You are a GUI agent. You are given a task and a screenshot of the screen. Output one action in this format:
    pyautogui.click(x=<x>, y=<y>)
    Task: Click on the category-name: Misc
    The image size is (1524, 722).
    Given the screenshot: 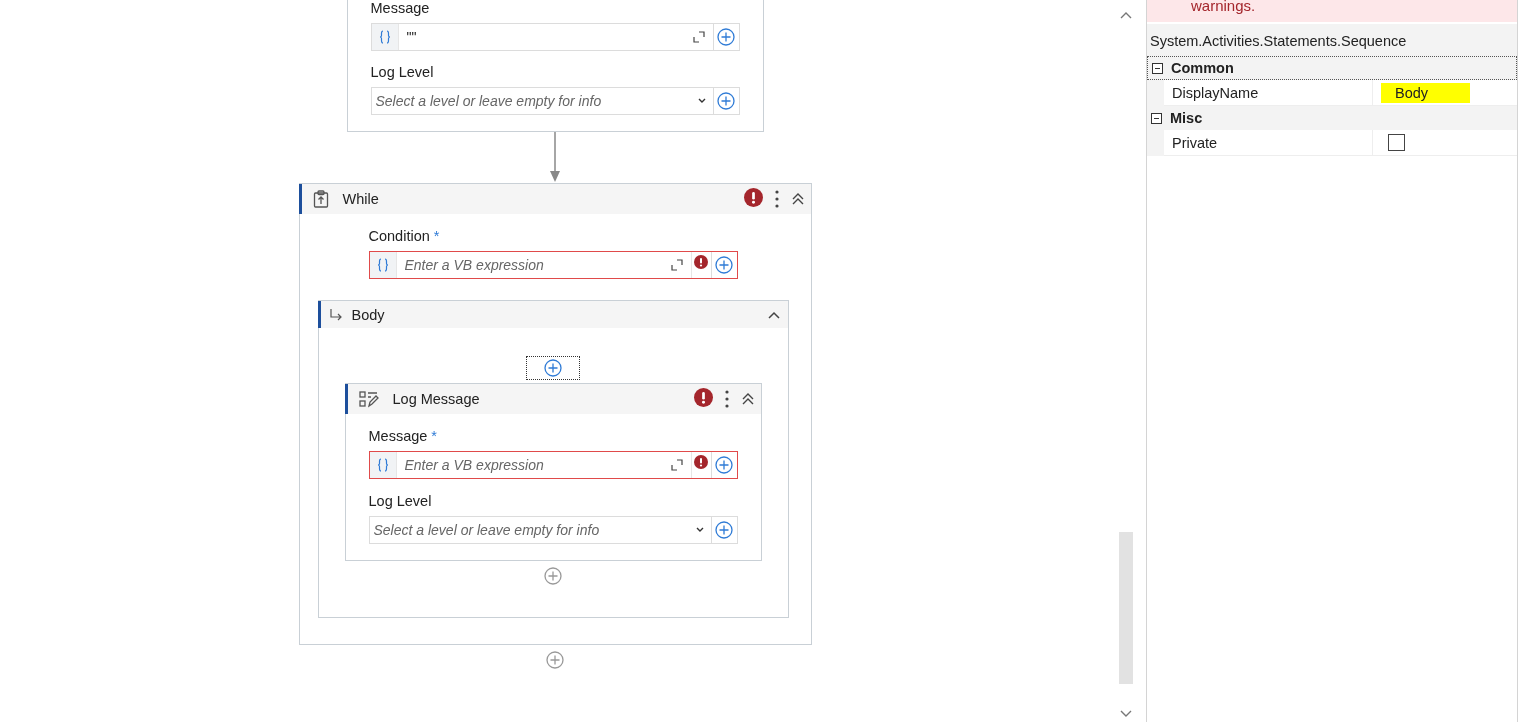 What is the action you would take?
    pyautogui.click(x=1186, y=118)
    